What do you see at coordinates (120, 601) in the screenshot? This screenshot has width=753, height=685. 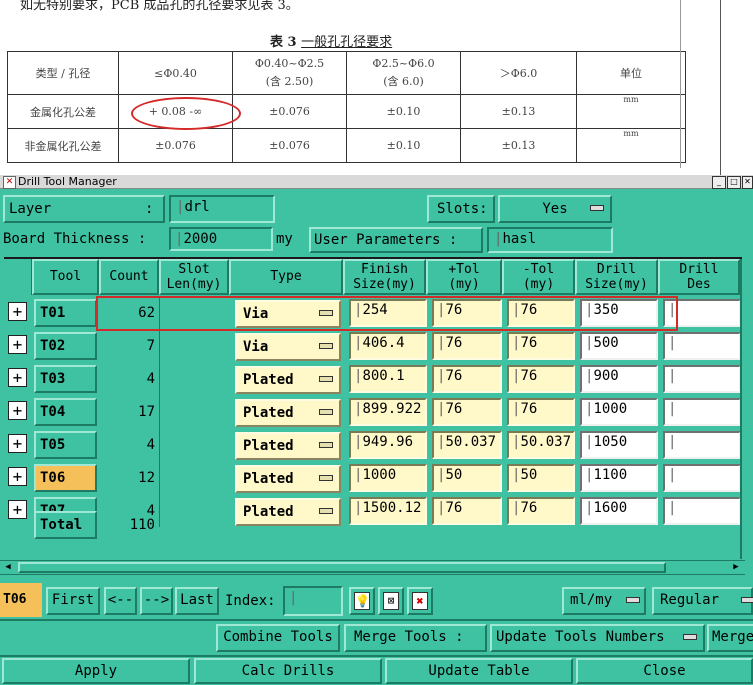 I see `prev-button: <--` at bounding box center [120, 601].